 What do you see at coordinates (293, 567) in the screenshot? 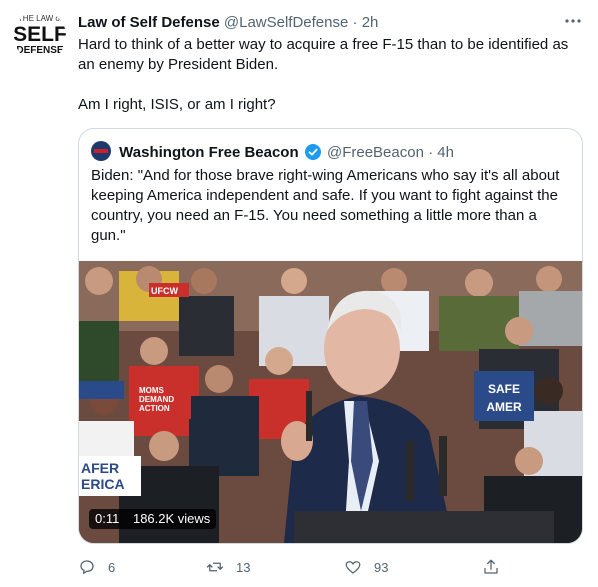
I see `action-bar: 6 13 93` at bounding box center [293, 567].